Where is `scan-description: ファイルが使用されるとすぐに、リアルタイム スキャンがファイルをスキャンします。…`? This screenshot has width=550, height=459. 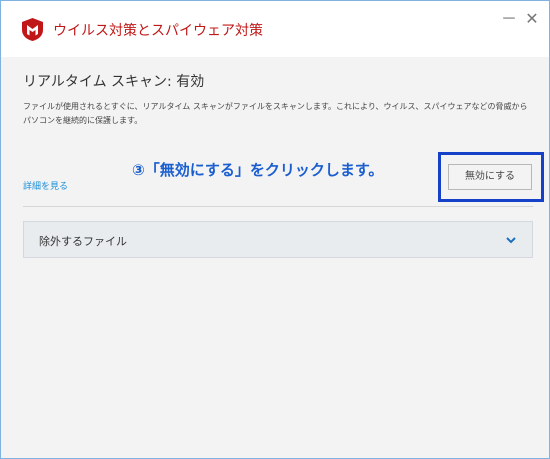 scan-description: ファイルが使用されるとすぐに、リアルタイム スキャンがファイルをスキャンします。… is located at coordinates (275, 113).